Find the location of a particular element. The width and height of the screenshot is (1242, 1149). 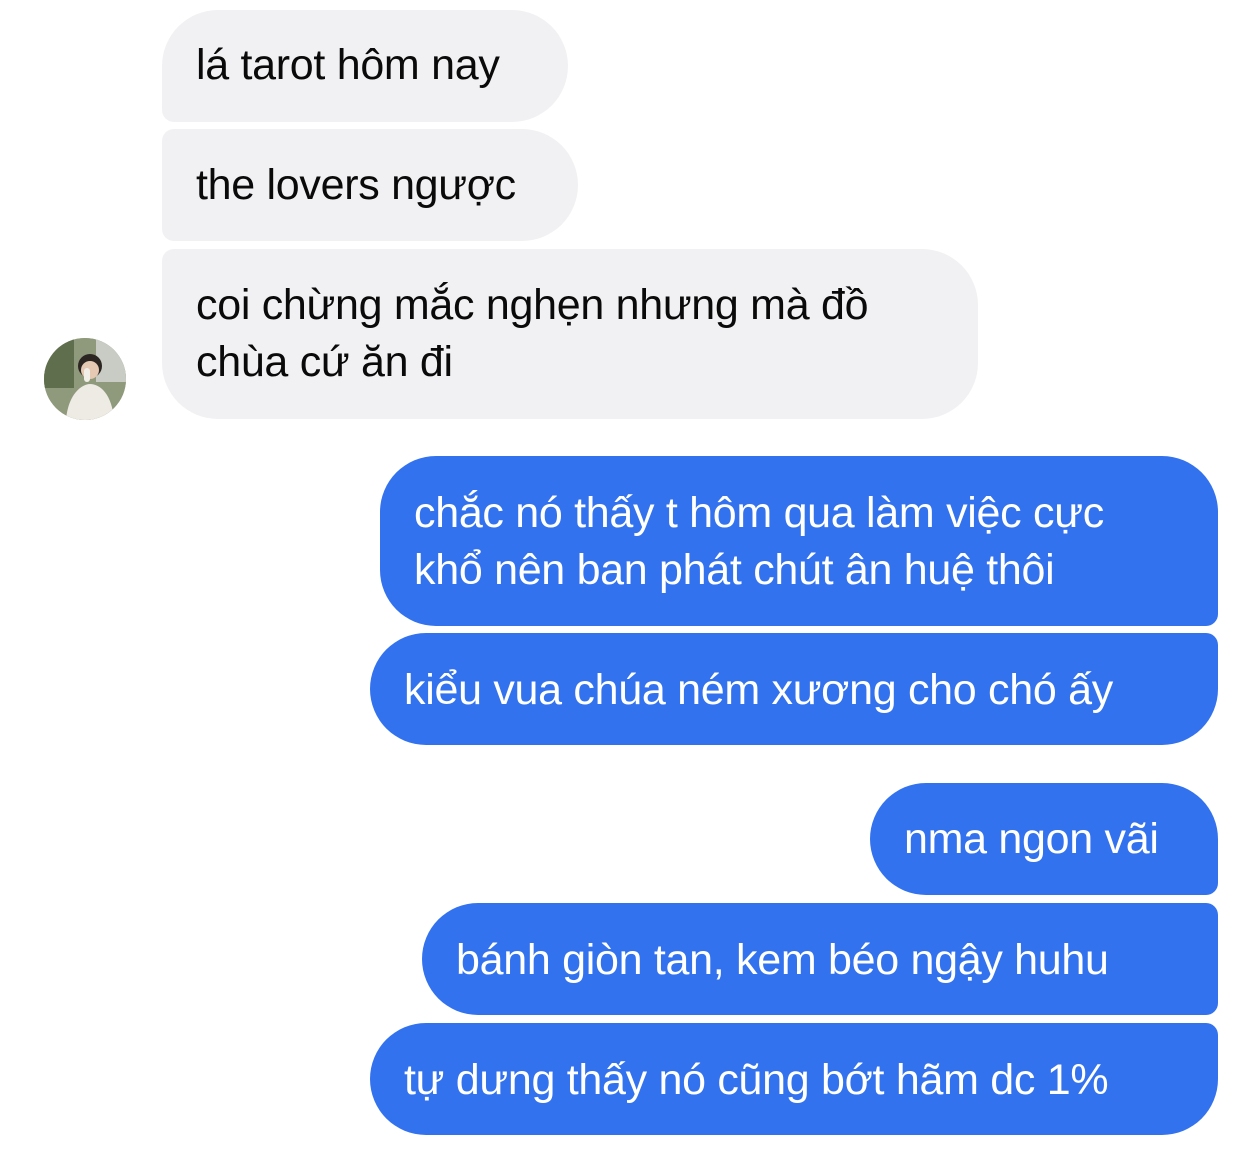

message-text: khổ nên ban phát chút ân huệ thôi is located at coordinates (734, 570).